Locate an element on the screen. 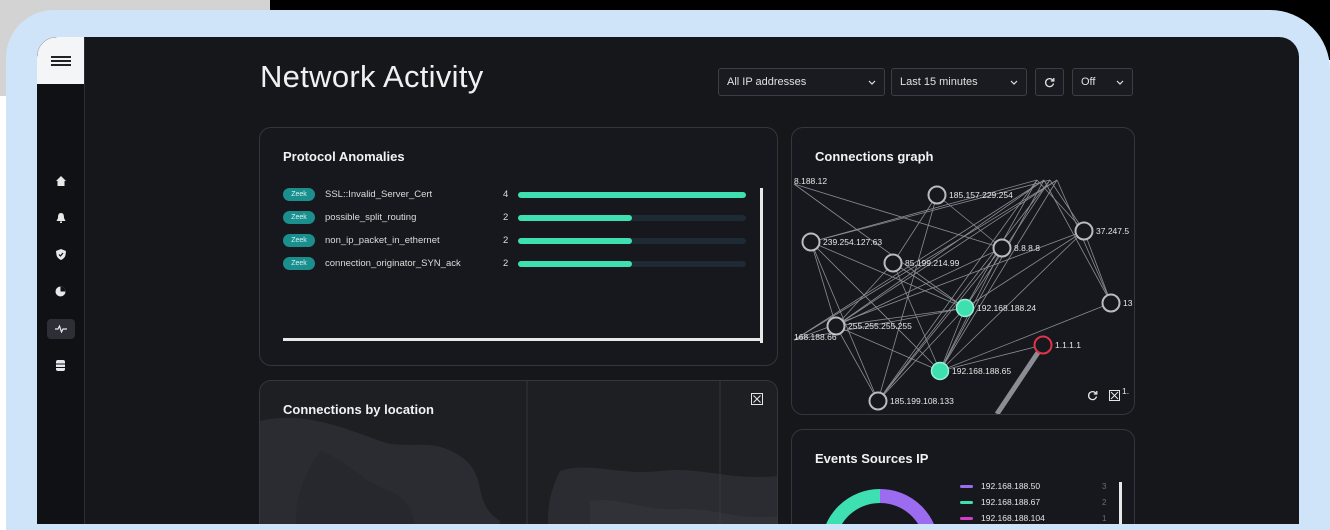 This screenshot has width=1330, height=530. graph-node-label: 85.199.214.99 is located at coordinates (932, 263).